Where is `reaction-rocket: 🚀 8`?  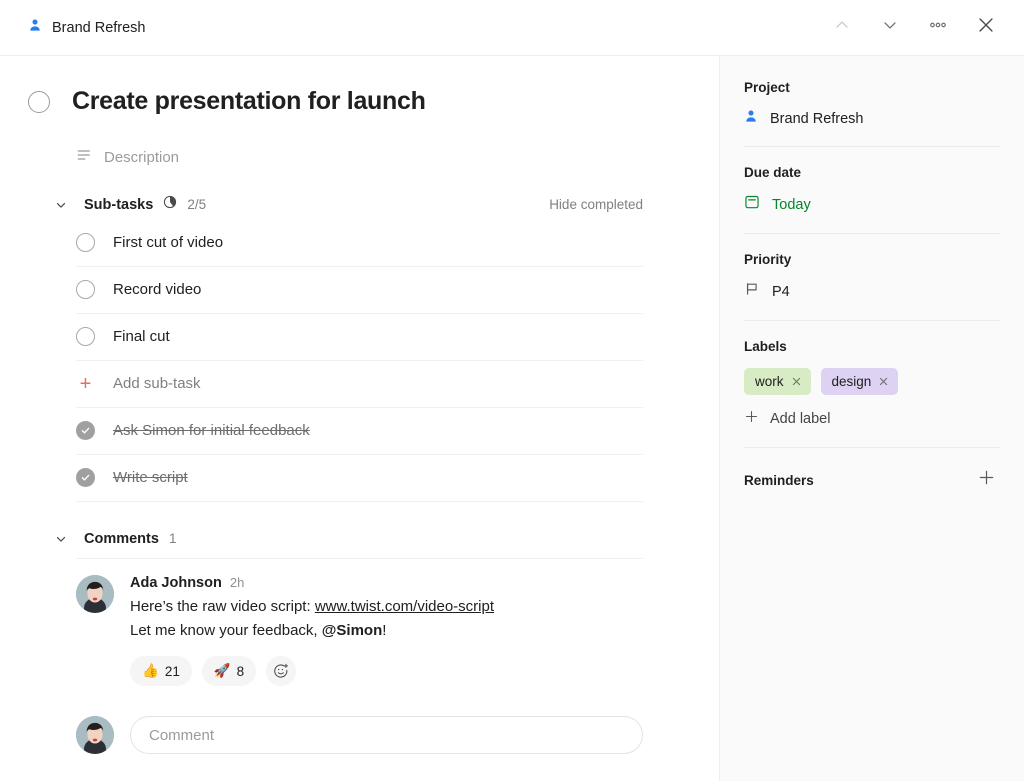
reaction-rocket: 🚀 8 is located at coordinates (229, 671).